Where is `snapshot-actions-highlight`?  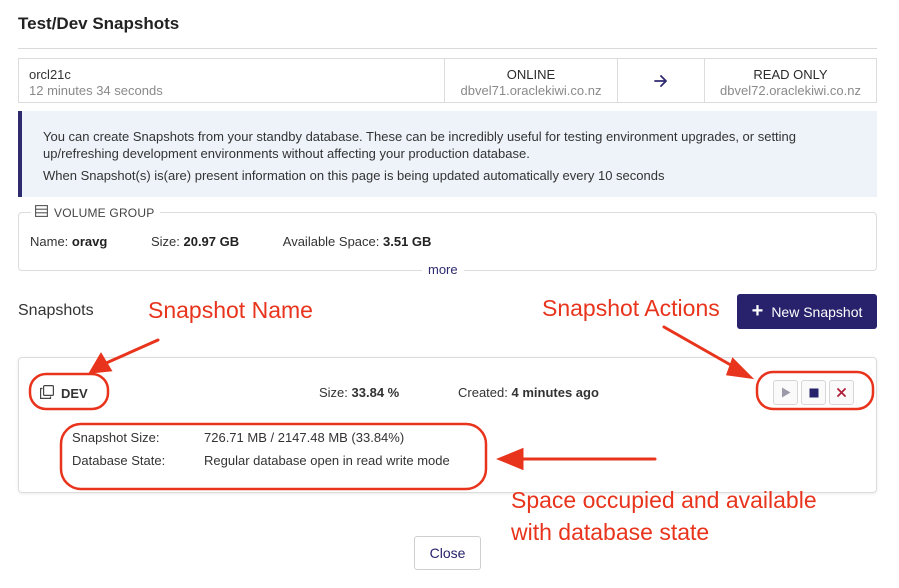
snapshot-actions-highlight is located at coordinates (815, 390).